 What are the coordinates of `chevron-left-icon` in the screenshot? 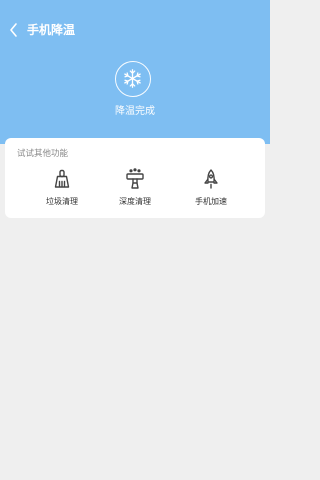 It's located at (13, 30).